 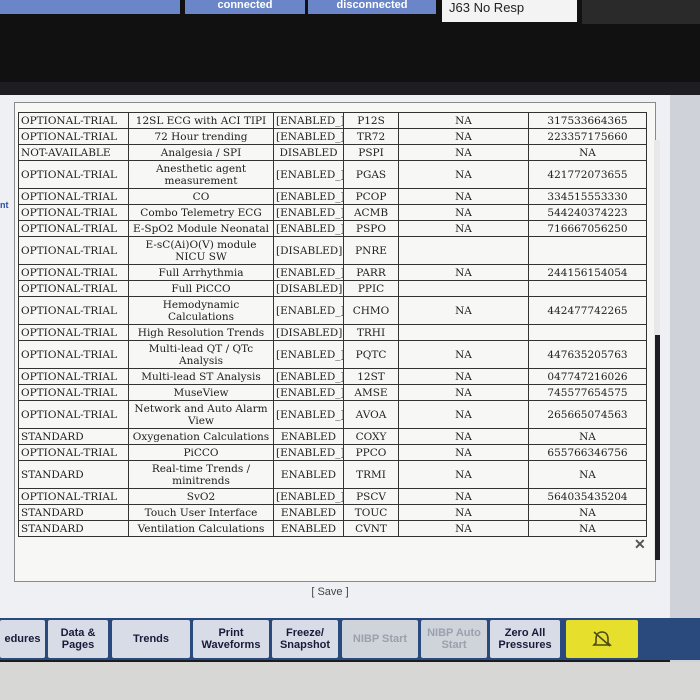 What do you see at coordinates (22, 639) in the screenshot?
I see `procedures-key: edures` at bounding box center [22, 639].